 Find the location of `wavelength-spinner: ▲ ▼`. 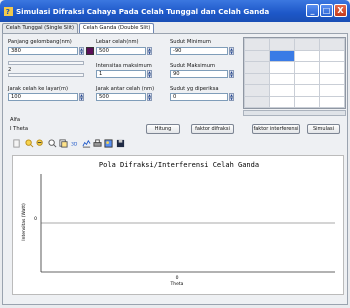

wavelength-spinner: ▲ ▼ is located at coordinates (81, 51).